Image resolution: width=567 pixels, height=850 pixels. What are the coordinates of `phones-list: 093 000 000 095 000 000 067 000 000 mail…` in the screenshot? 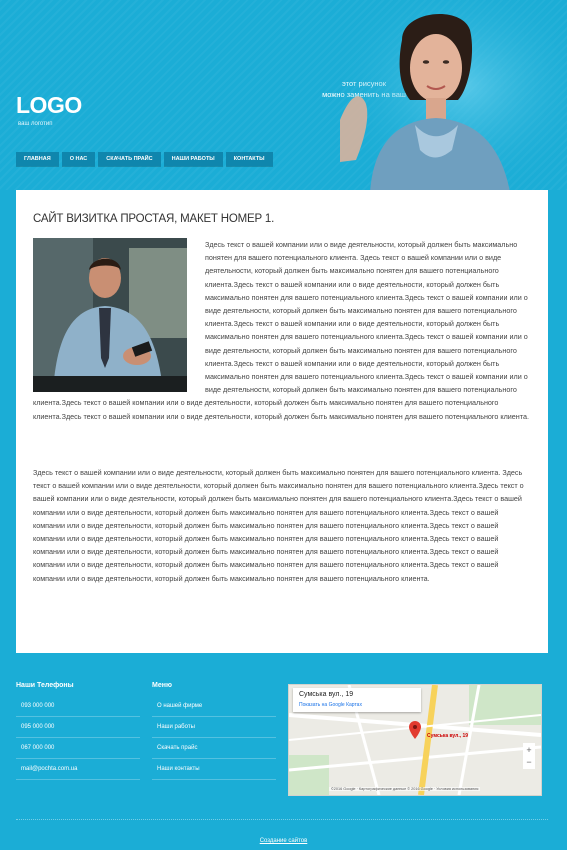 It's located at (78, 738).